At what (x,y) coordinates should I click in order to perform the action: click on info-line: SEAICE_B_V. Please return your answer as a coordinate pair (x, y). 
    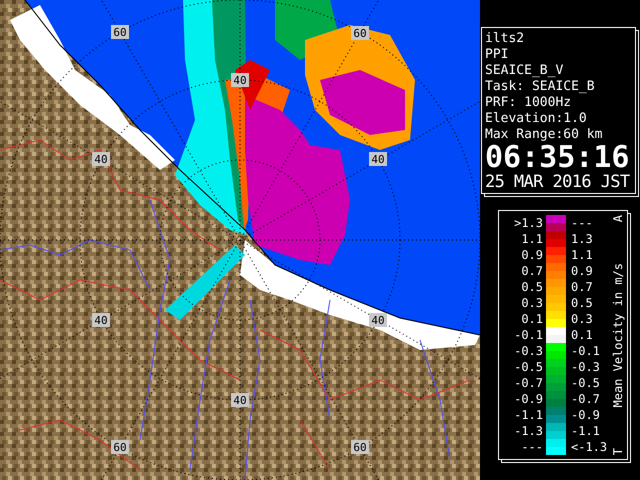
    Looking at the image, I should click on (524, 71).